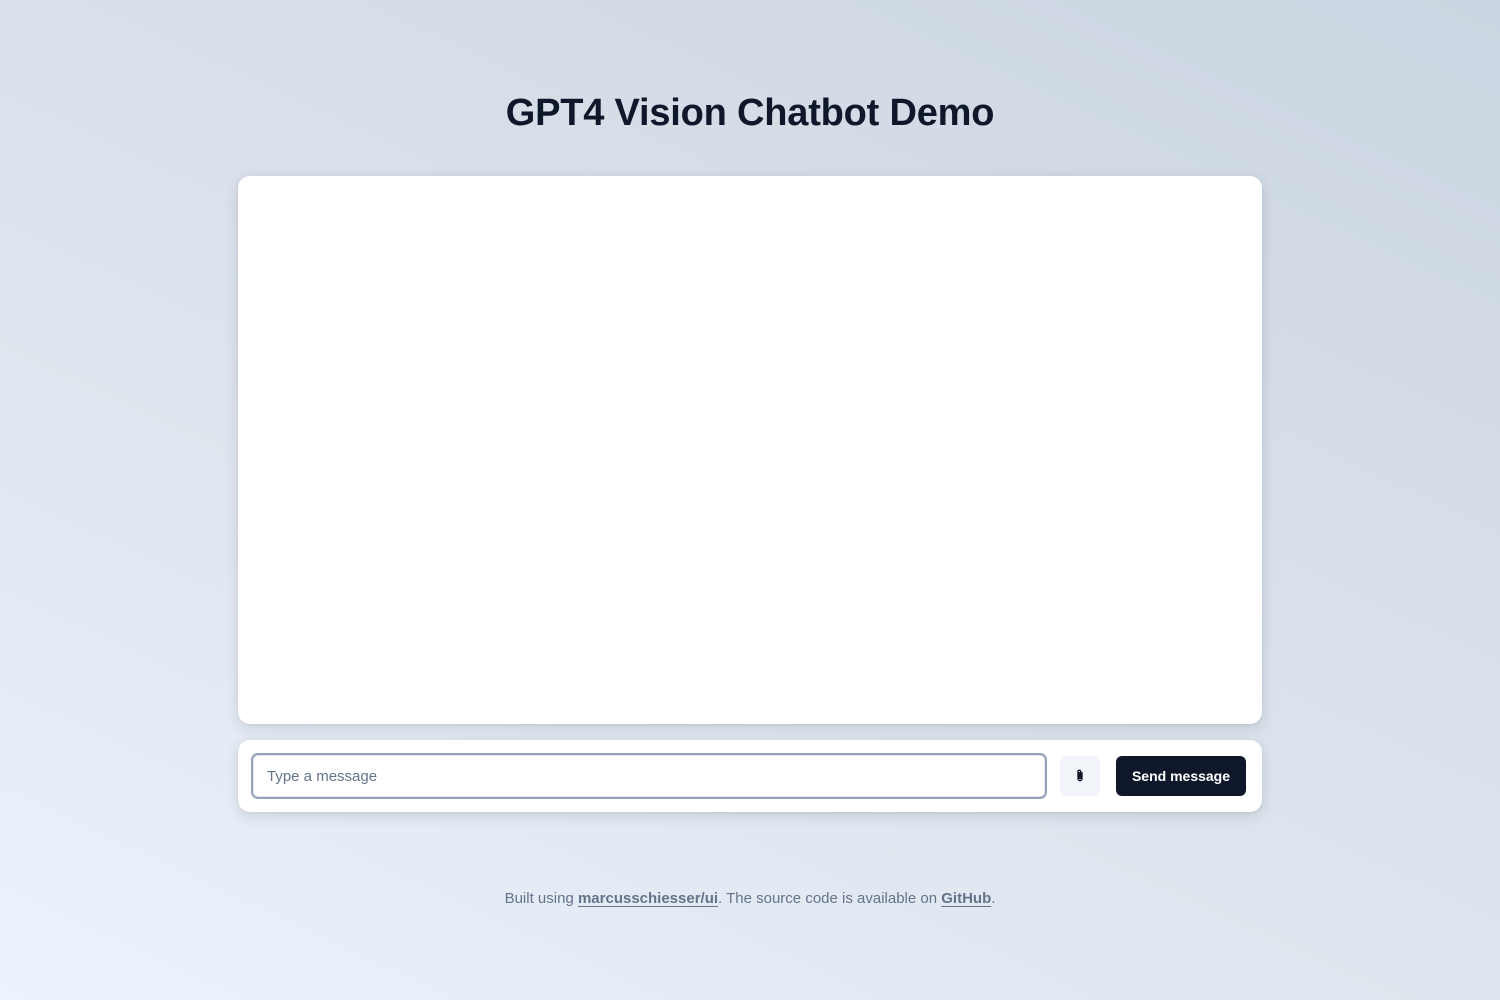  Describe the element at coordinates (648, 898) in the screenshot. I see `marcusschiesser-ui-link: marcusschiesser/ui` at that location.